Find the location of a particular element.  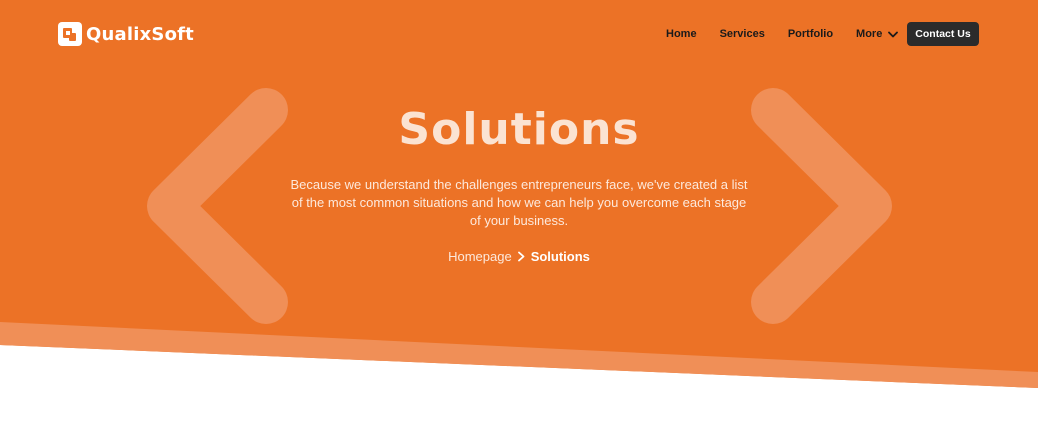

page-title: Solutions is located at coordinates (519, 129).